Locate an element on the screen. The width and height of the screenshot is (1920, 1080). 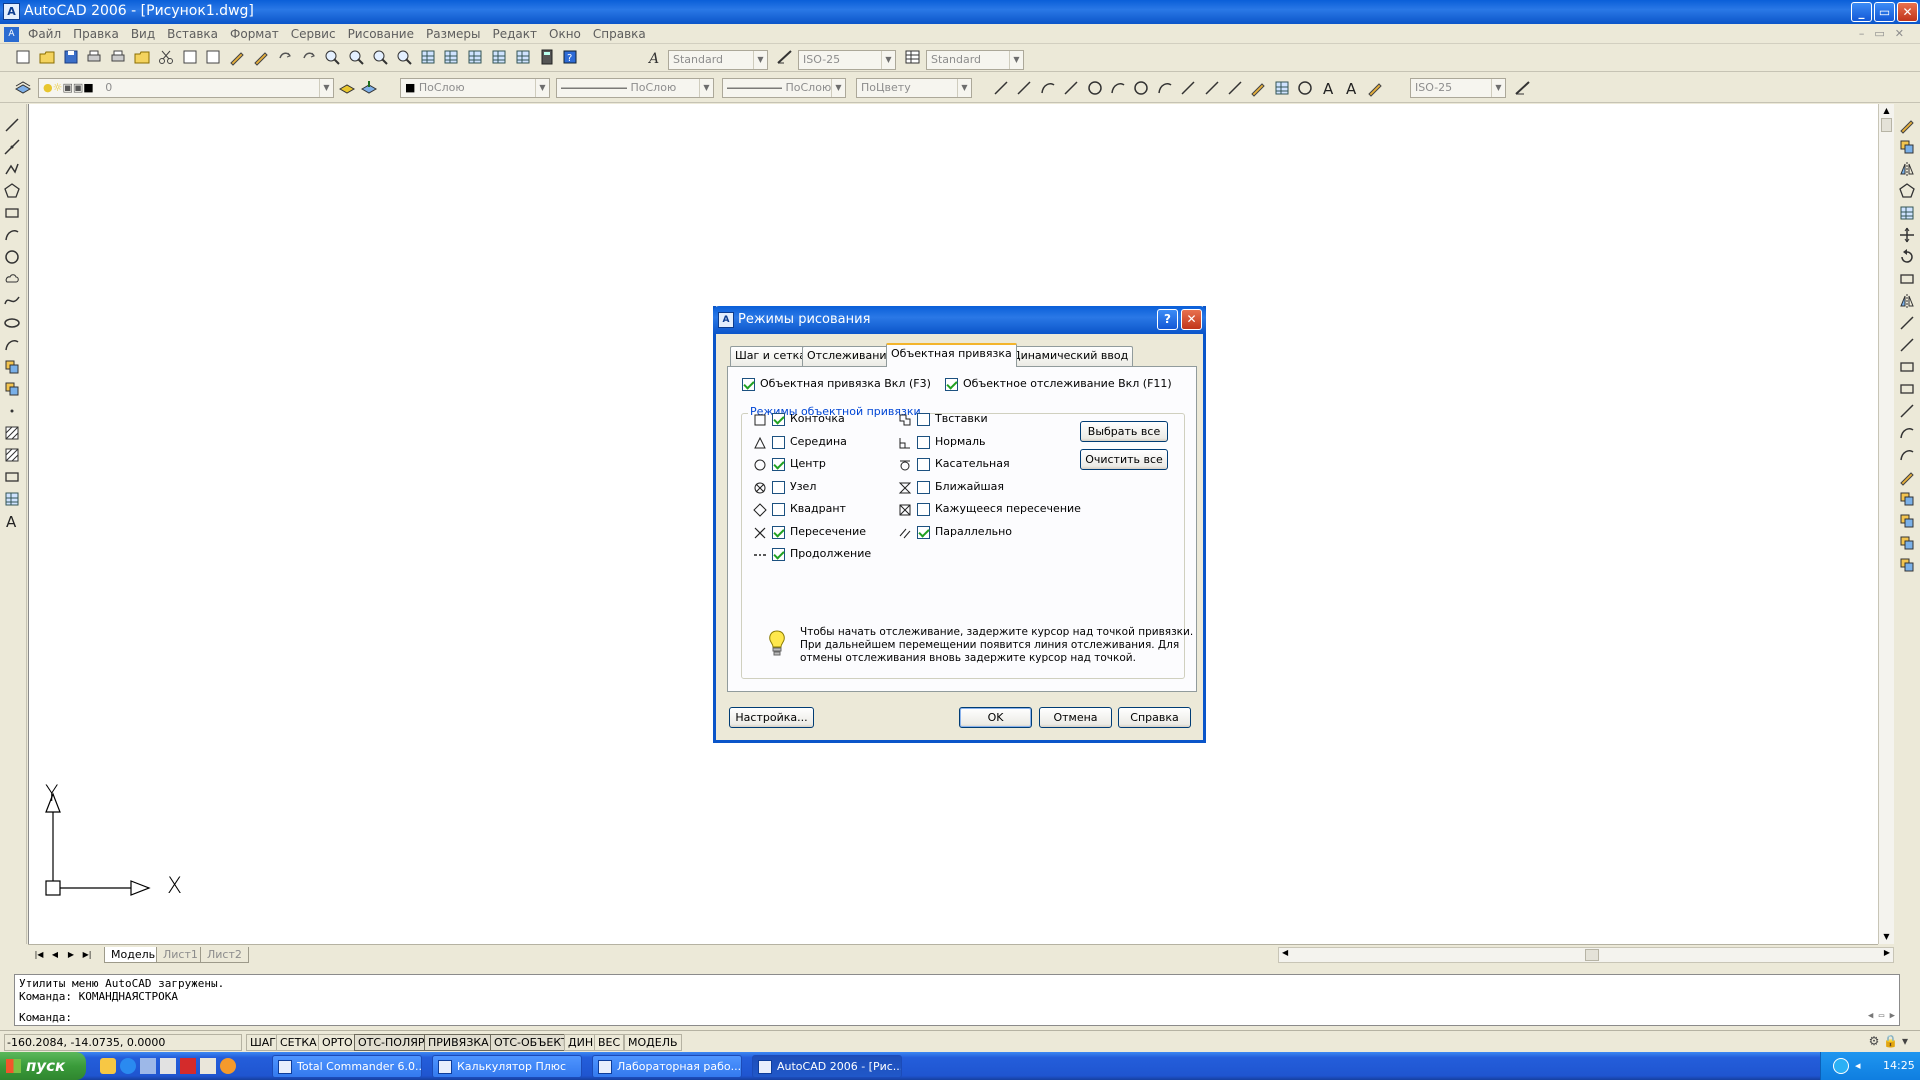
text-style-icon: A is located at coordinates (655, 57).